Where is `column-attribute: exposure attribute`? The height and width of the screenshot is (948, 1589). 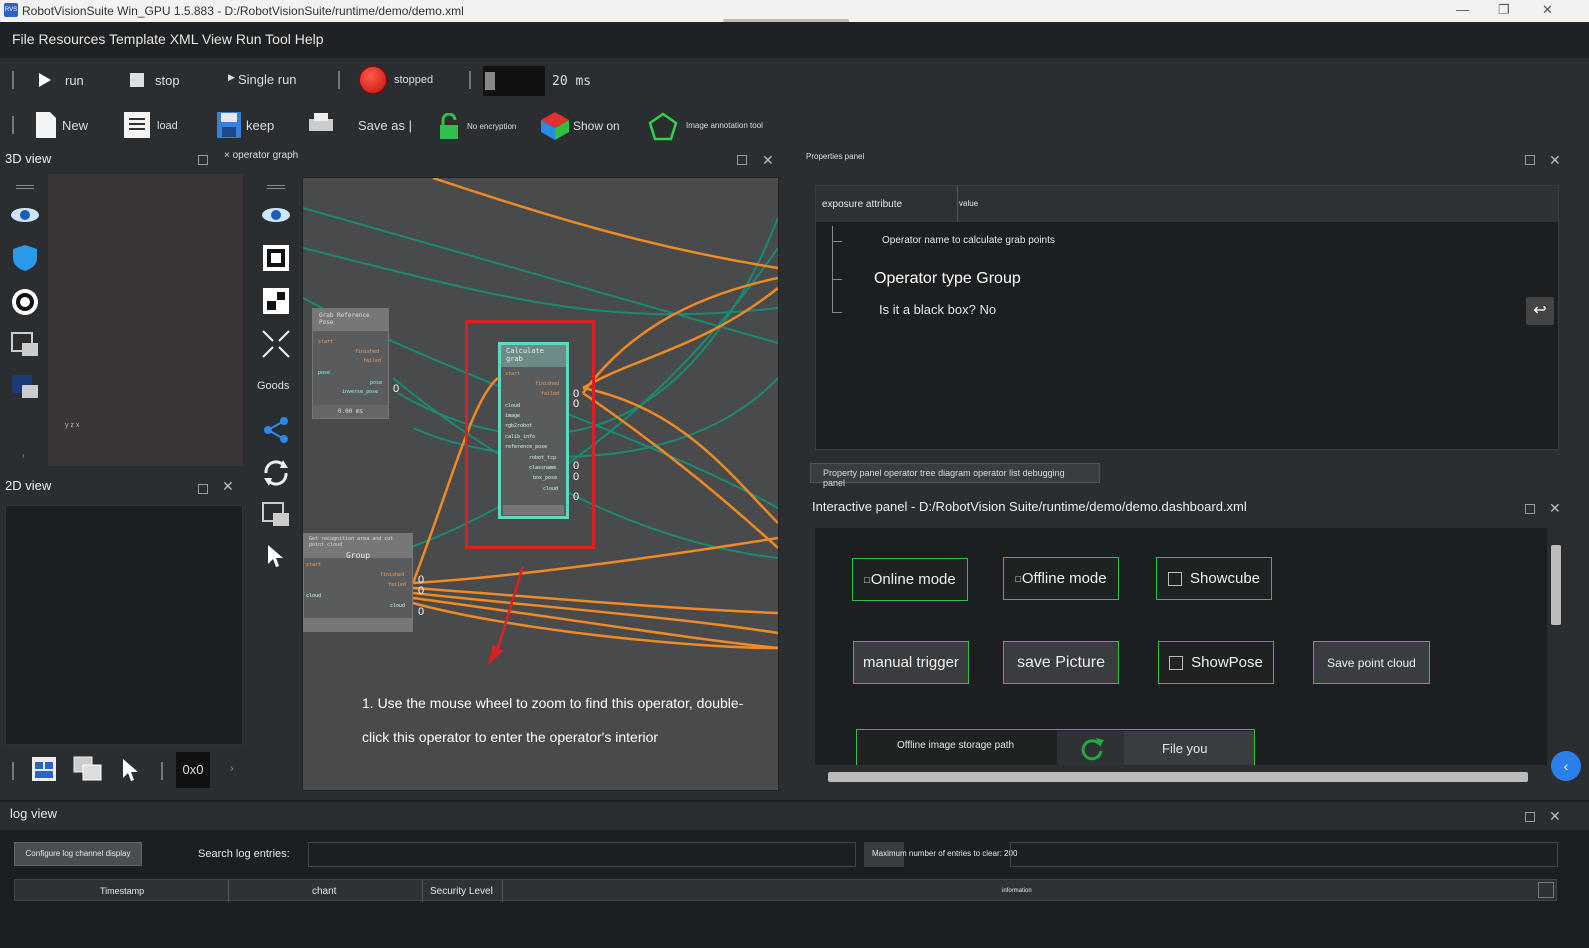
column-attribute: exposure attribute is located at coordinates (862, 204).